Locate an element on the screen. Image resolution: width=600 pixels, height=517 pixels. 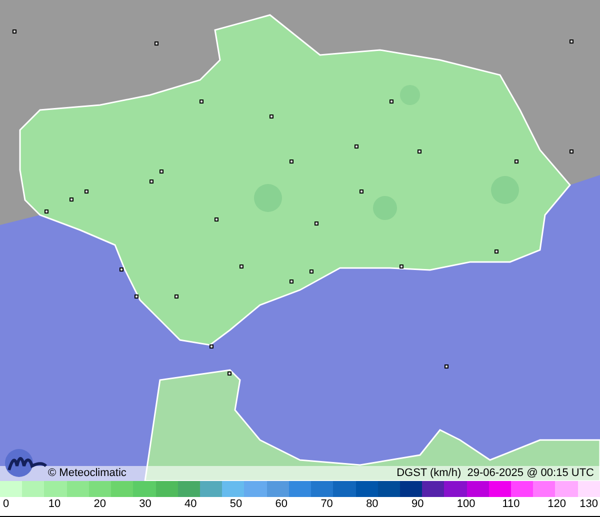
credit-text: © Meteoclimatic is located at coordinates (87, 473).